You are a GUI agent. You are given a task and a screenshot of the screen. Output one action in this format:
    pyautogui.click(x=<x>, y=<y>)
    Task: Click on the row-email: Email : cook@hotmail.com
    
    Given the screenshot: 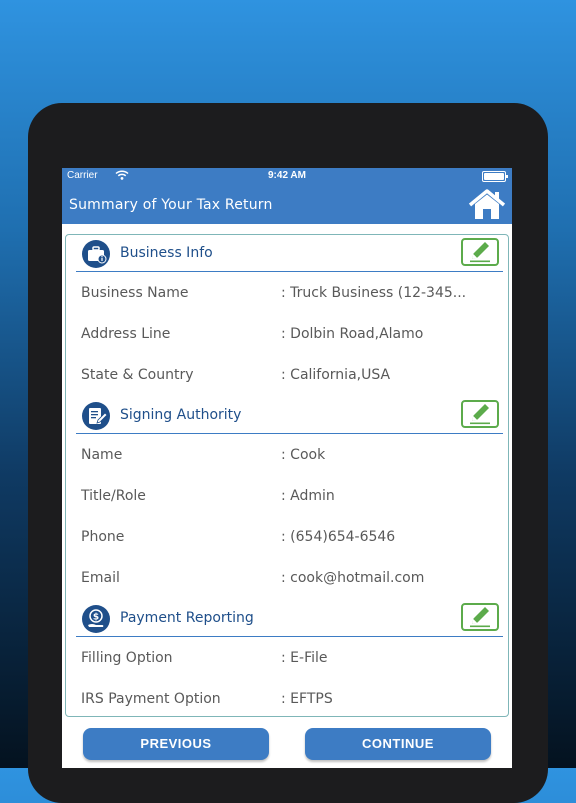 What is the action you would take?
    pyautogui.click(x=291, y=580)
    